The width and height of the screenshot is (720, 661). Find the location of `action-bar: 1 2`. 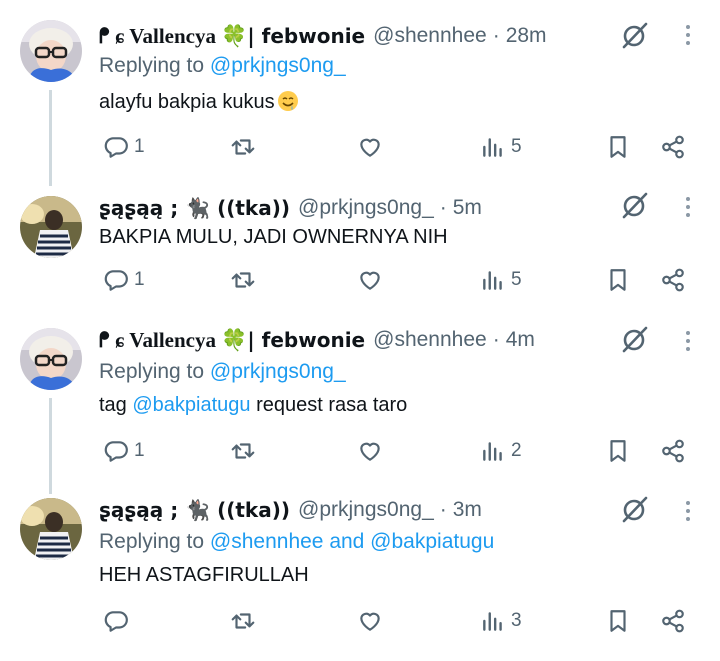

action-bar: 1 2 is located at coordinates (360, 451).